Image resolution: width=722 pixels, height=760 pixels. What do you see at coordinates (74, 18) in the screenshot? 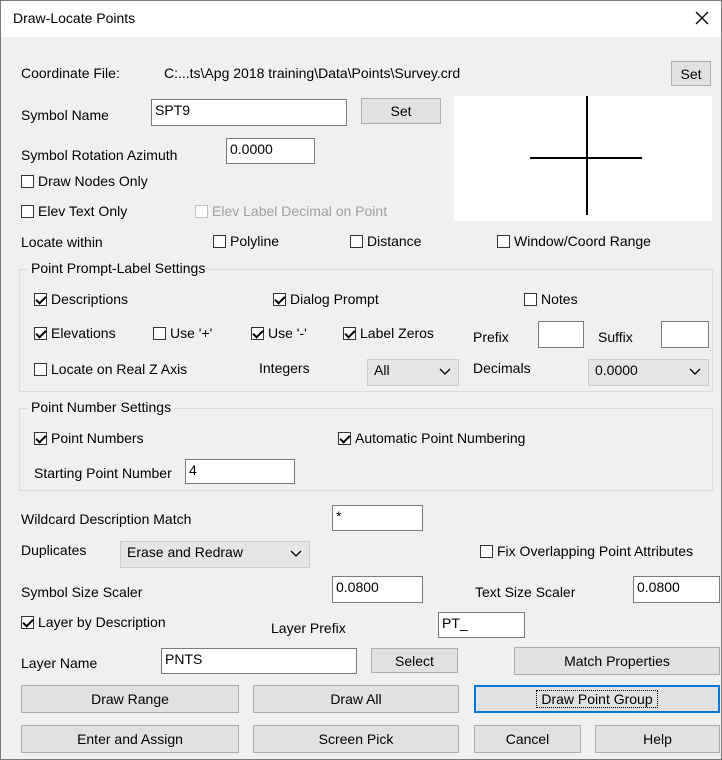
I see `dialog-title: Draw-Locate Points` at bounding box center [74, 18].